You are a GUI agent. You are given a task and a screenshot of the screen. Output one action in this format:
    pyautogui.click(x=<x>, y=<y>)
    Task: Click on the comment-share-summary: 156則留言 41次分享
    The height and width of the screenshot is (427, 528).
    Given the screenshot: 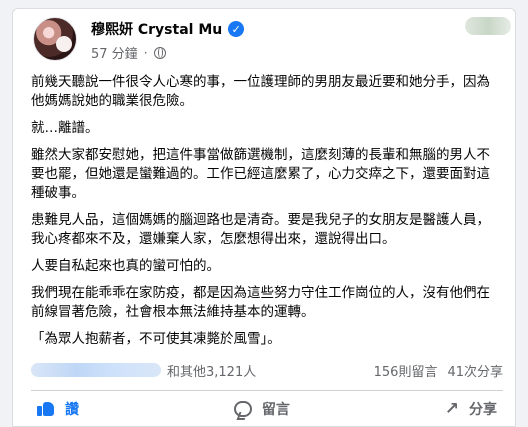 What is the action you would take?
    pyautogui.click(x=438, y=370)
    